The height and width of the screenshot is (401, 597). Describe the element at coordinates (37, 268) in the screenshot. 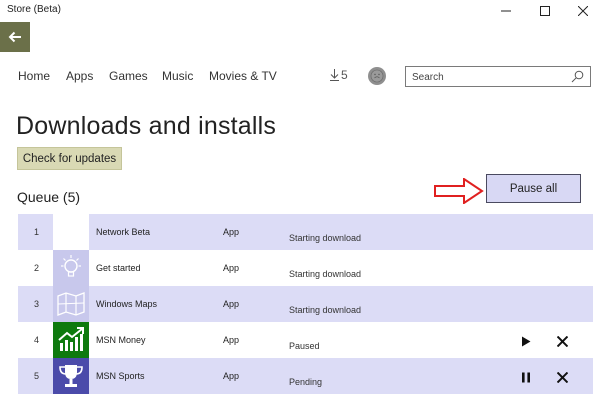

I see `queue-row-number: 2` at that location.